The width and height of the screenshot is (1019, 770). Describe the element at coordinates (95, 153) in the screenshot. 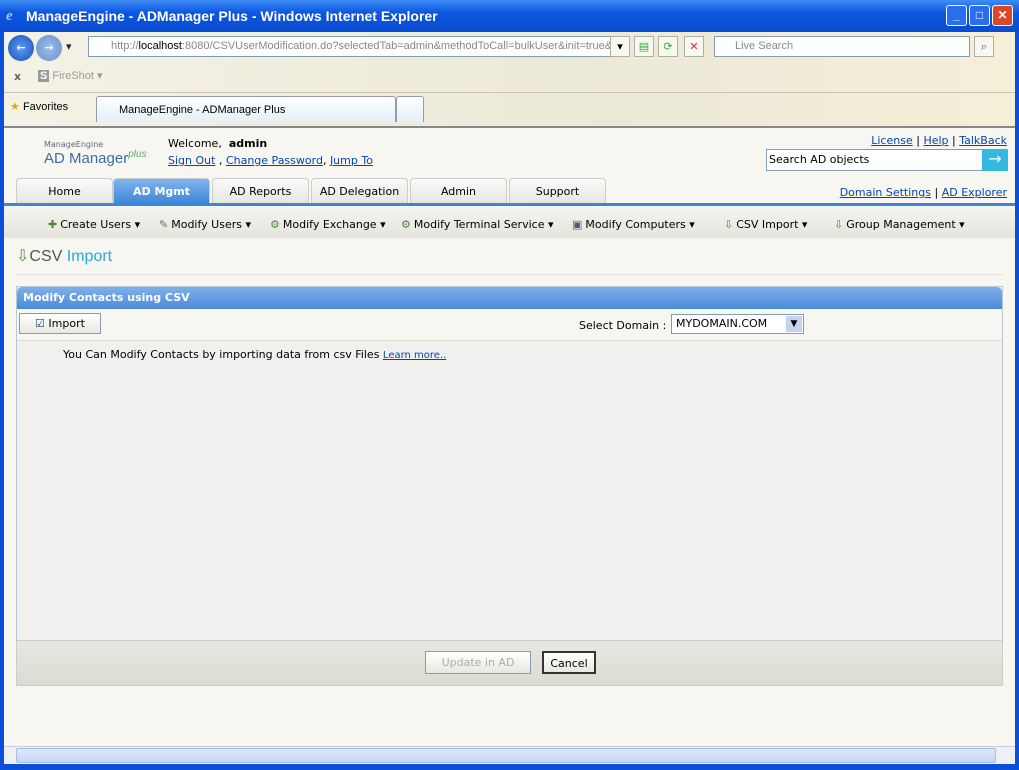

I see `admanager-logo: ManageEngine AD Managerplus` at that location.